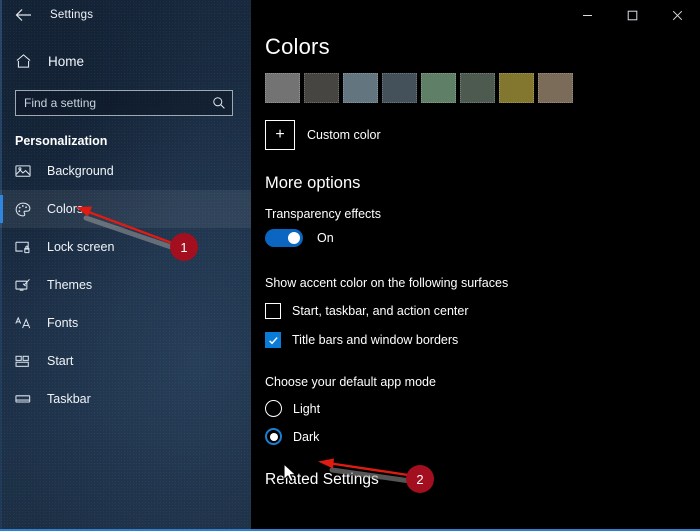  I want to click on search-input, so click(111, 103).